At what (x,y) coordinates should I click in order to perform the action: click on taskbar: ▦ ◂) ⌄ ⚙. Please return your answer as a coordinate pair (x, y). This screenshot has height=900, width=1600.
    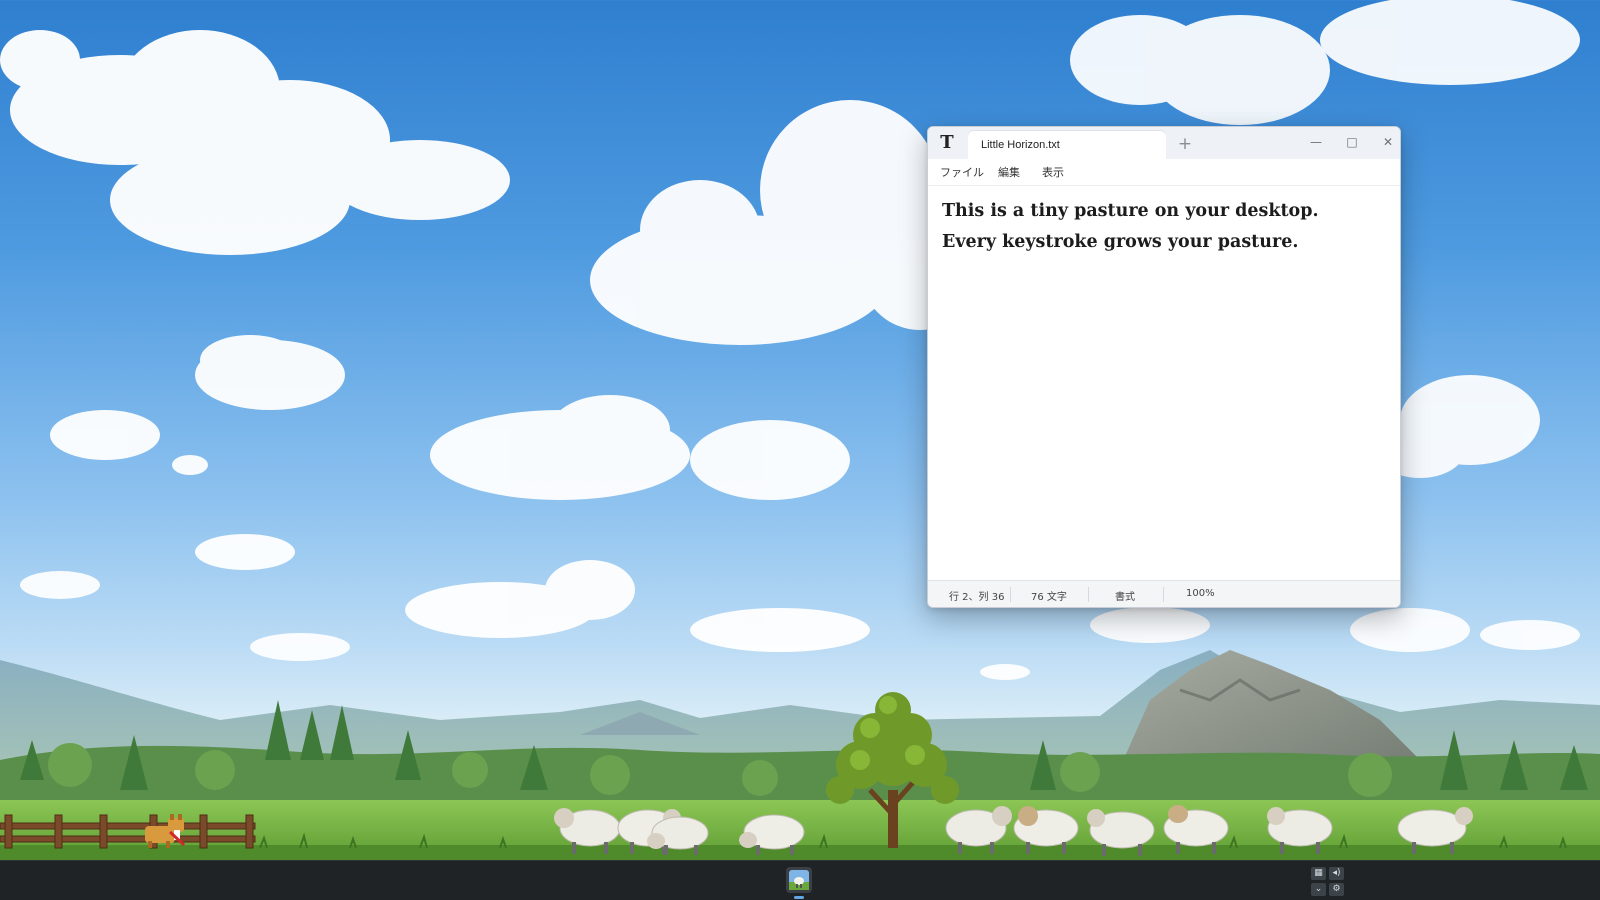
    Looking at the image, I should click on (800, 880).